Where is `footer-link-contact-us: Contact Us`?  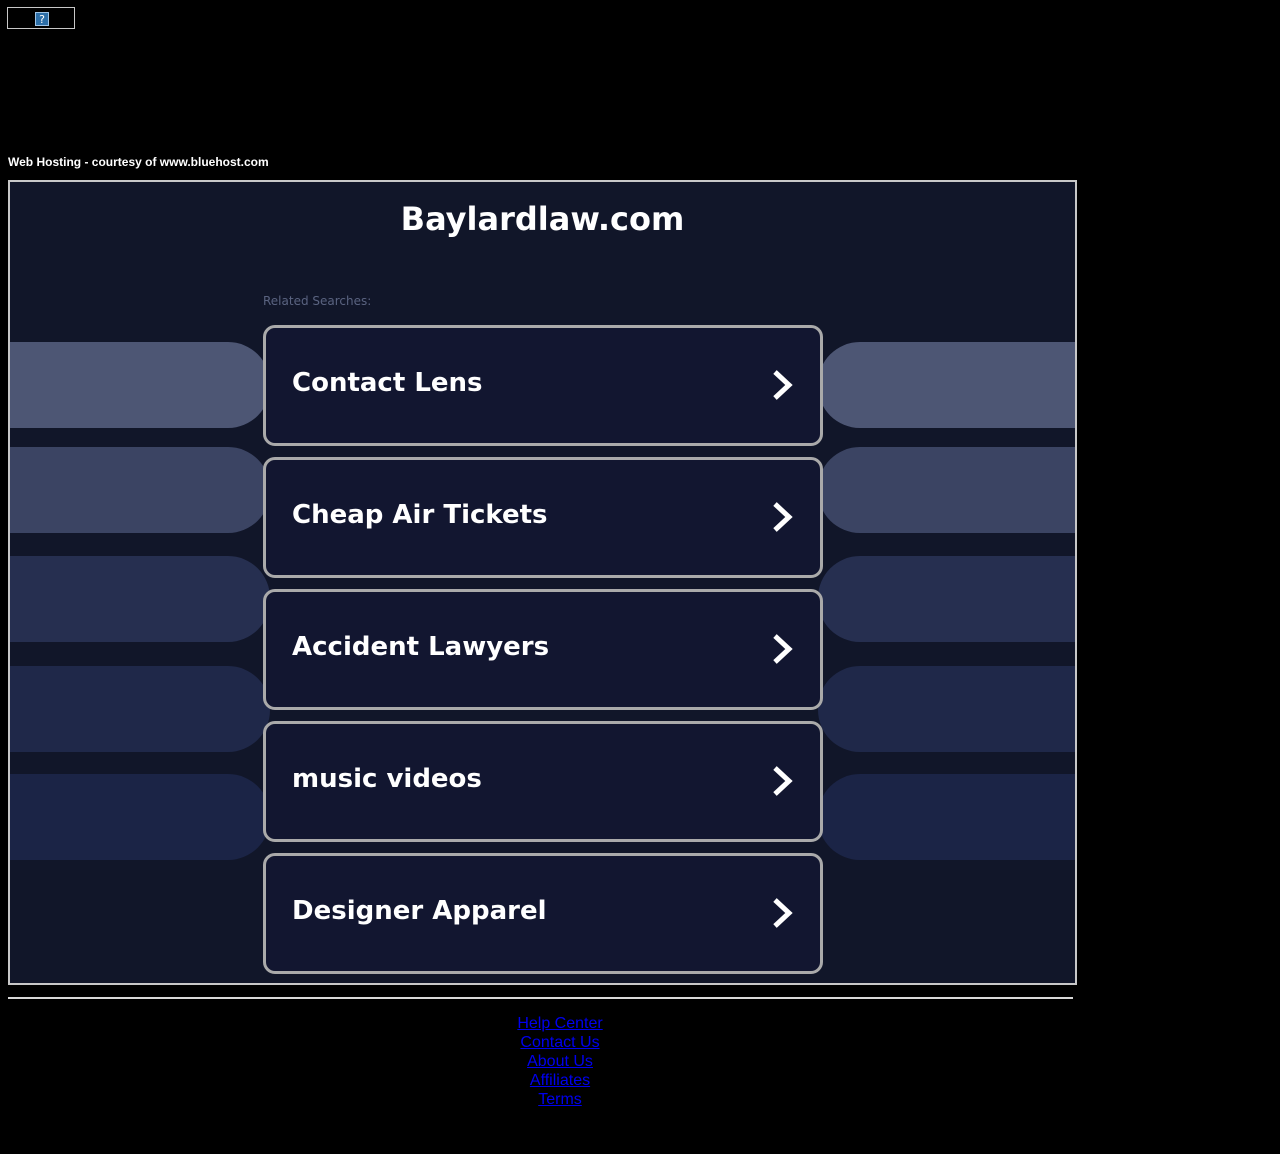
footer-link-contact-us: Contact Us is located at coordinates (560, 1042).